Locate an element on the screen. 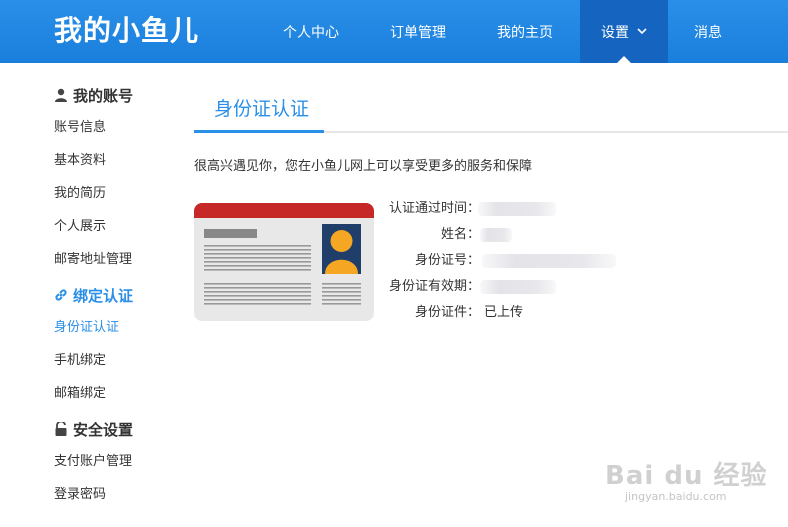 The image size is (788, 527). baidu-jingyan-watermark: Bai du 经验 jingyan.baidu.com is located at coordinates (686, 485).